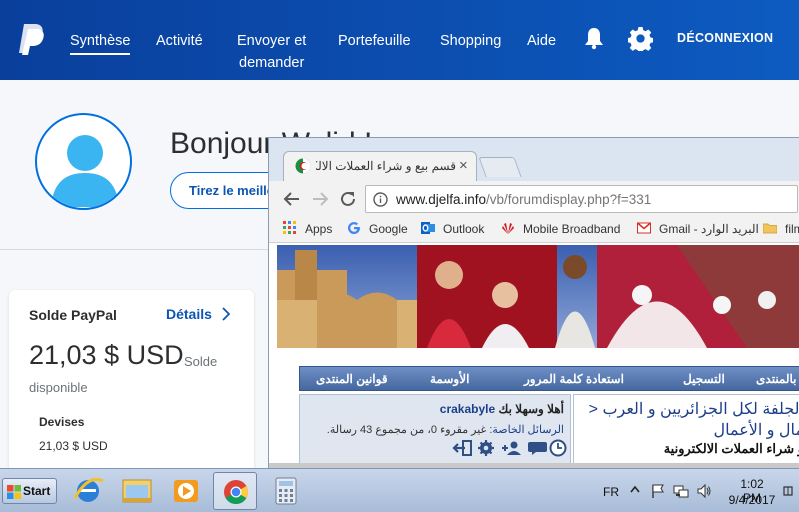 This screenshot has width=799, height=512. I want to click on welcome-username: crakabyle, so click(467, 409).